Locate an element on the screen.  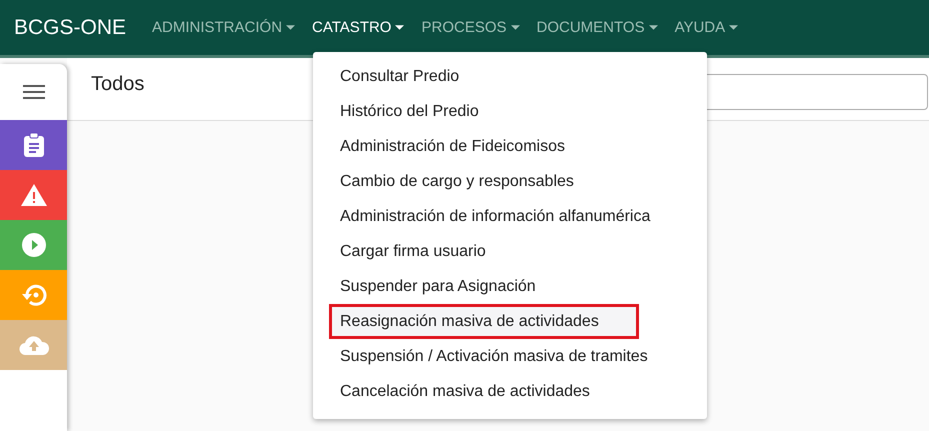
play-icon is located at coordinates (34, 245).